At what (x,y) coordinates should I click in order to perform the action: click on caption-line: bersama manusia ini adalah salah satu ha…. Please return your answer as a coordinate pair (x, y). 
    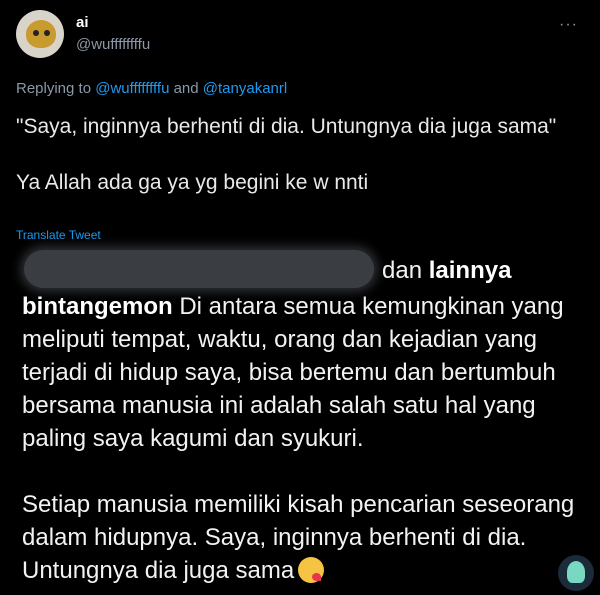
    Looking at the image, I should click on (279, 405).